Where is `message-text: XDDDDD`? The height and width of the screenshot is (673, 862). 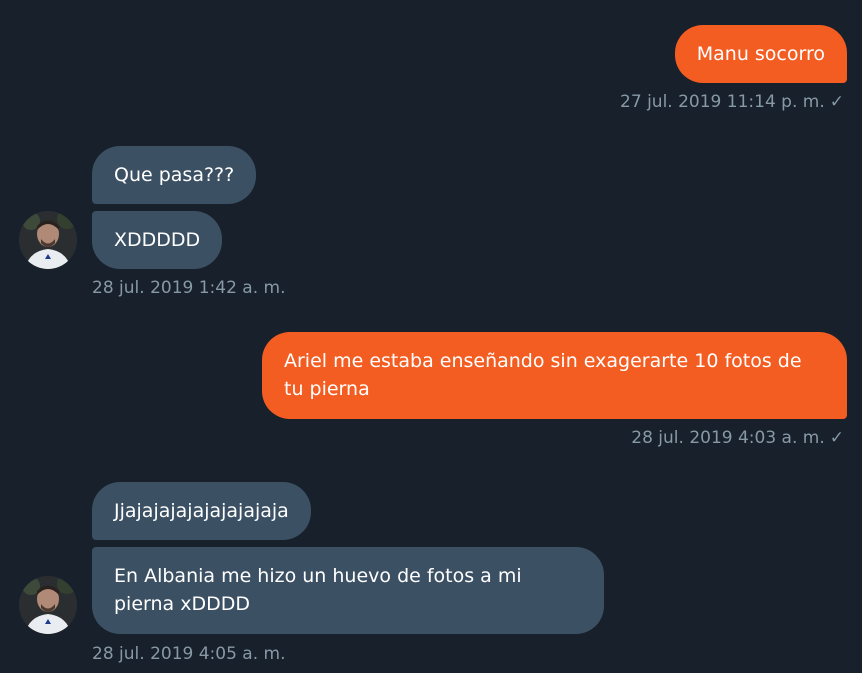
message-text: XDDDDD is located at coordinates (157, 240).